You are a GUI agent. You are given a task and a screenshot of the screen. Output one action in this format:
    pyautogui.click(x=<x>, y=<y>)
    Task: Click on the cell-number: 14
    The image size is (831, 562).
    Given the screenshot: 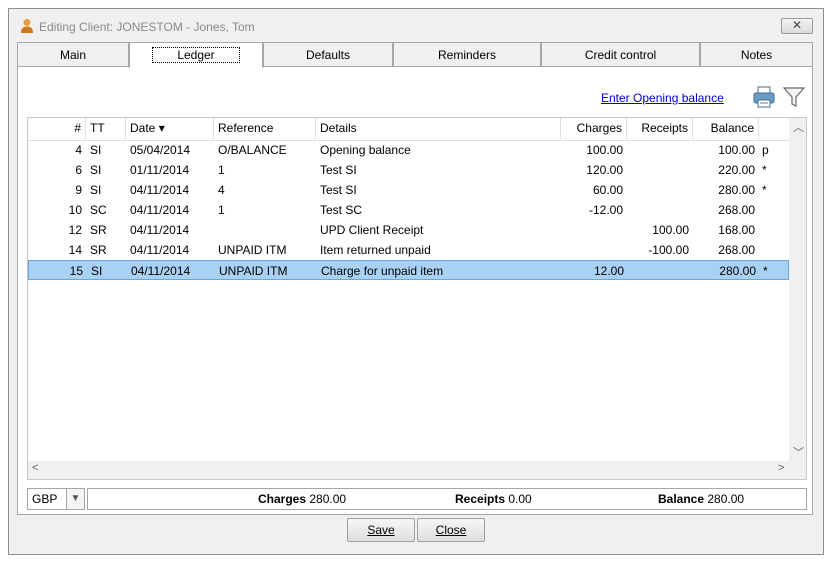 What is the action you would take?
    pyautogui.click(x=75, y=250)
    